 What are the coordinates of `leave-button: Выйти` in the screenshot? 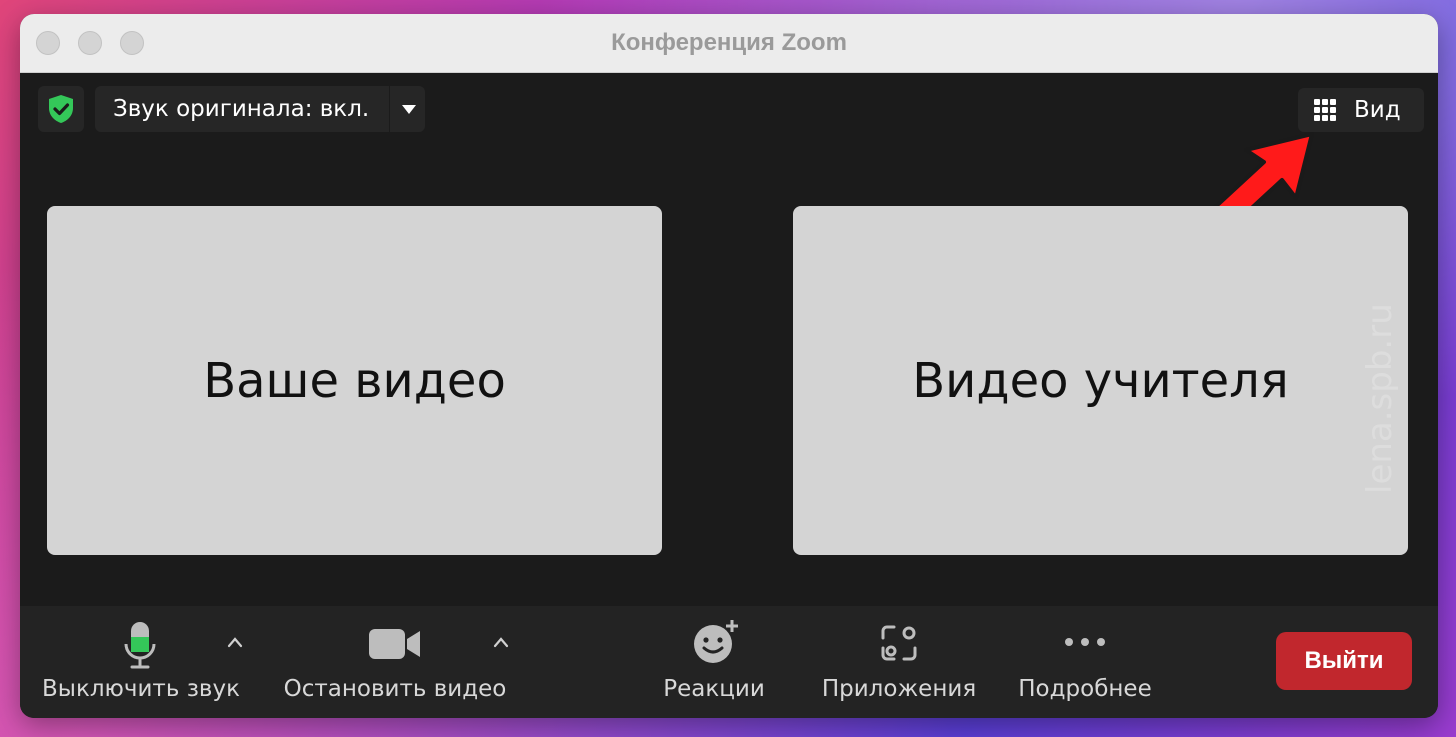 It's located at (1344, 661).